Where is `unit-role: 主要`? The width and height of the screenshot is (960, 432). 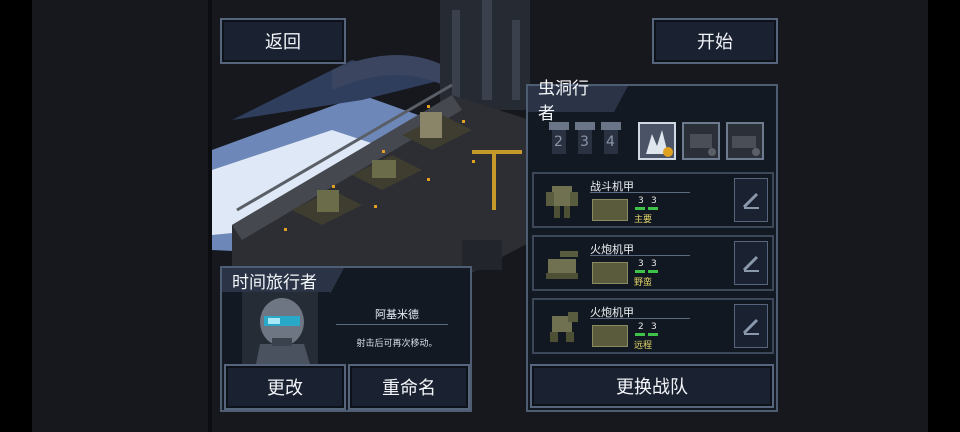
unit-role: 主要 is located at coordinates (643, 220).